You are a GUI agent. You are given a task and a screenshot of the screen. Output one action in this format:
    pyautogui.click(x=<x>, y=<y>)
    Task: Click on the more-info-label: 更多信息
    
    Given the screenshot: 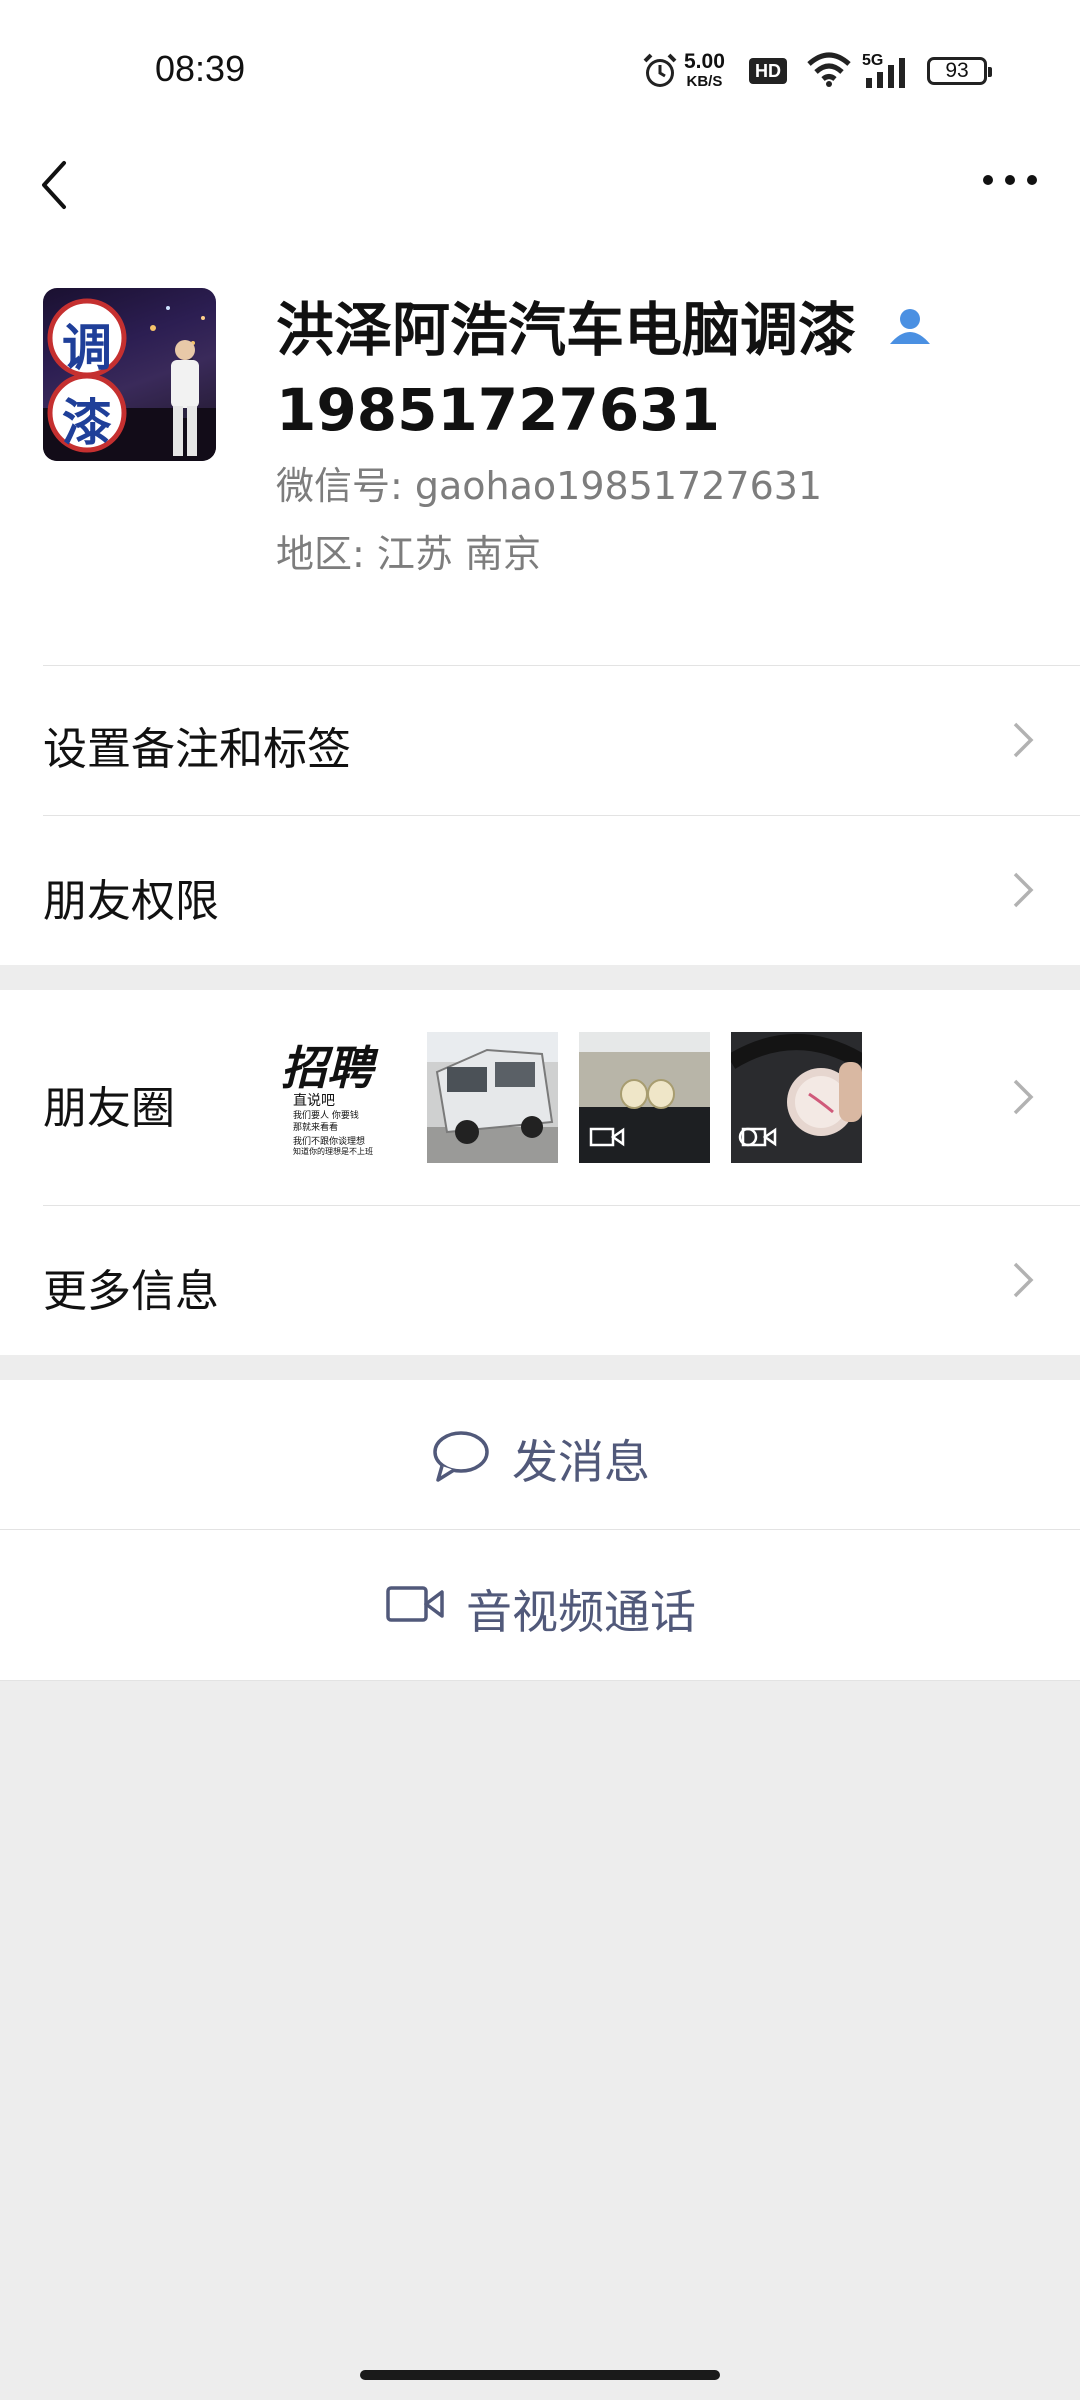 What is the action you would take?
    pyautogui.click(x=131, y=1291)
    